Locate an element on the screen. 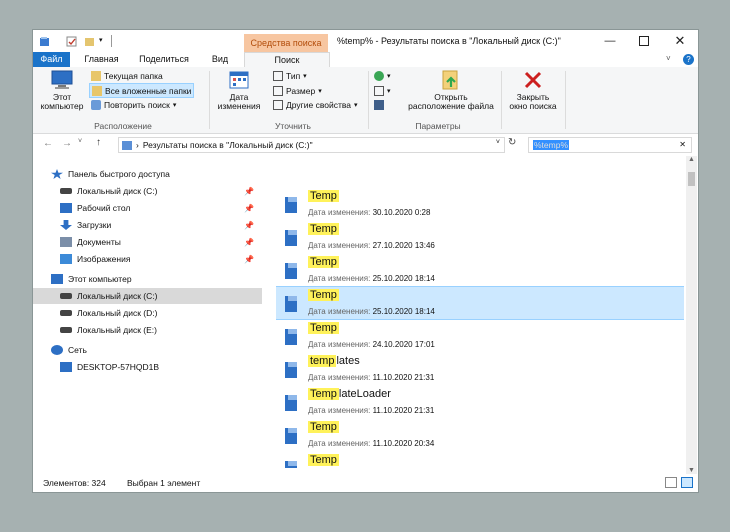 The height and width of the screenshot is (532, 730). nav-item: Изображения 📌 is located at coordinates (147, 259).